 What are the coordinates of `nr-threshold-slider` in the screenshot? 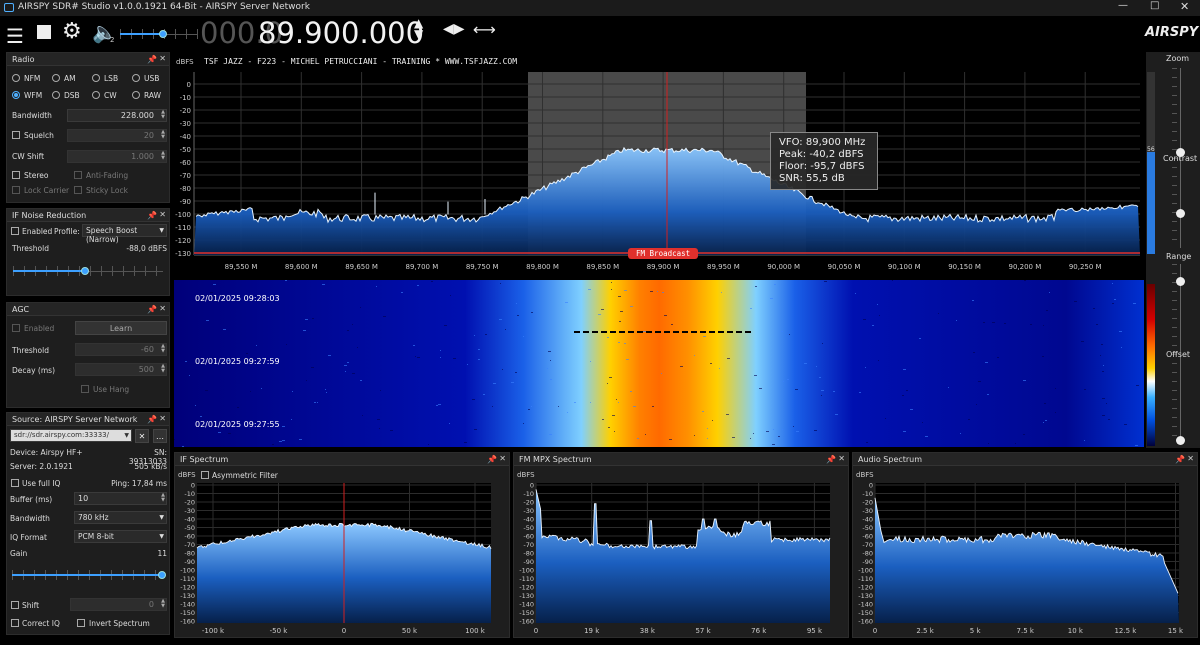 It's located at (88, 271).